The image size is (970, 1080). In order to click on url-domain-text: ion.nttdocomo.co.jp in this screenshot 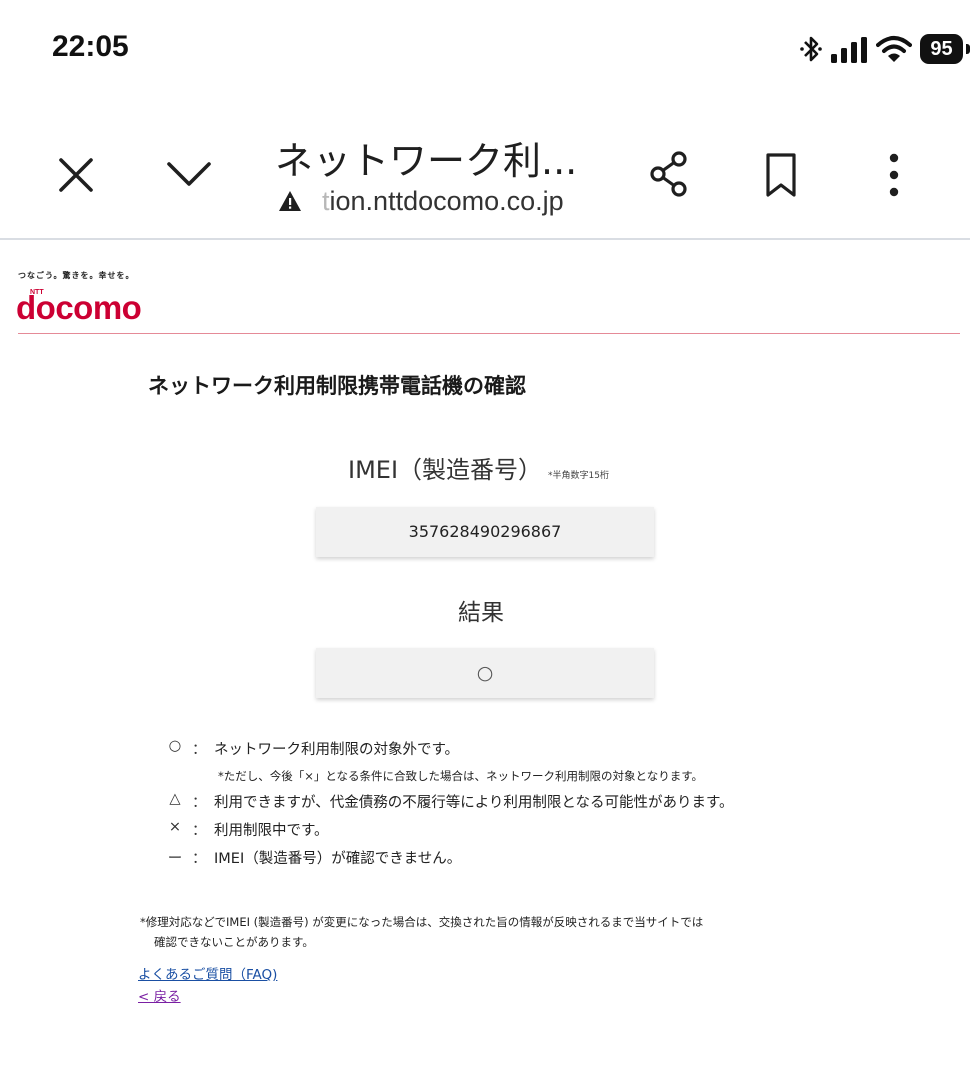, I will do `click(446, 200)`.